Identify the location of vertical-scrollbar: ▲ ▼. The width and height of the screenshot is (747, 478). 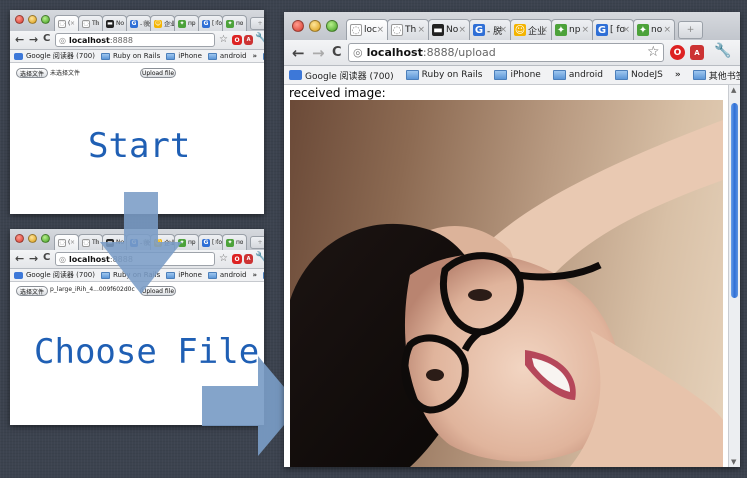
(734, 276).